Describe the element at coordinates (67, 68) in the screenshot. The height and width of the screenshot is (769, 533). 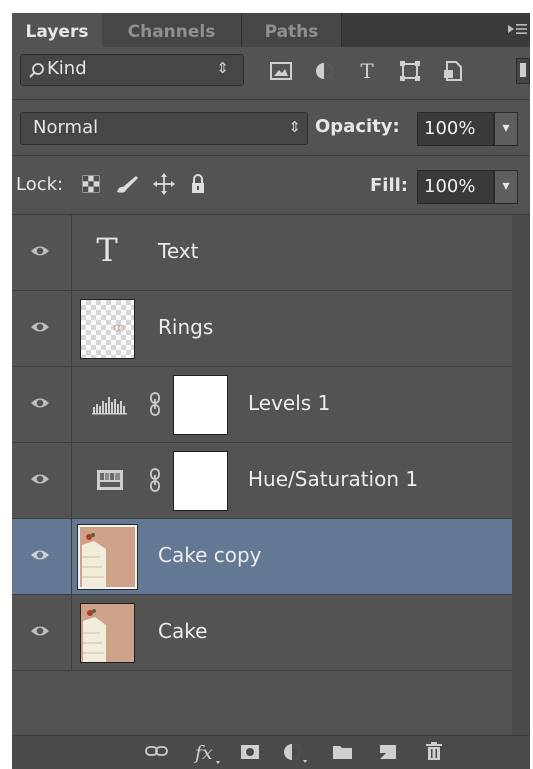
I see `filter-kind-label: Kind` at that location.